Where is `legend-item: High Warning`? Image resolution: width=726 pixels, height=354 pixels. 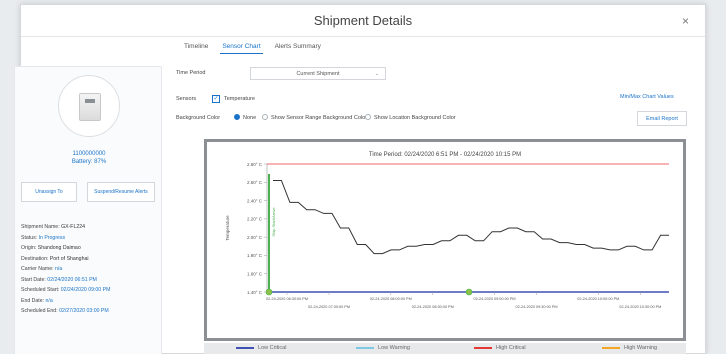
legend-item: High Warning is located at coordinates (629, 348).